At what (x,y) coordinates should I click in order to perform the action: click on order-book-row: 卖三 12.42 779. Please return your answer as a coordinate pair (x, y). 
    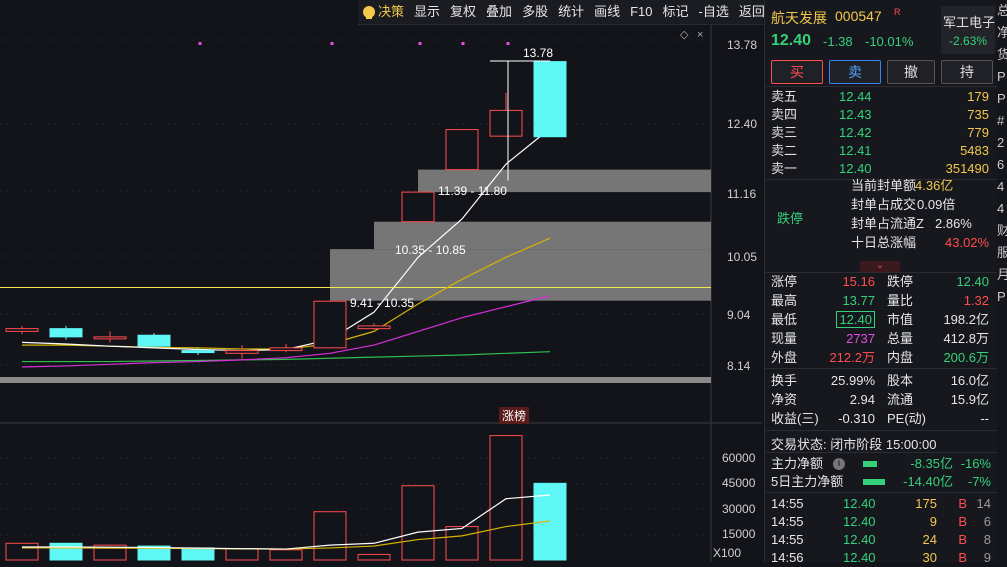
    Looking at the image, I should click on (881, 133).